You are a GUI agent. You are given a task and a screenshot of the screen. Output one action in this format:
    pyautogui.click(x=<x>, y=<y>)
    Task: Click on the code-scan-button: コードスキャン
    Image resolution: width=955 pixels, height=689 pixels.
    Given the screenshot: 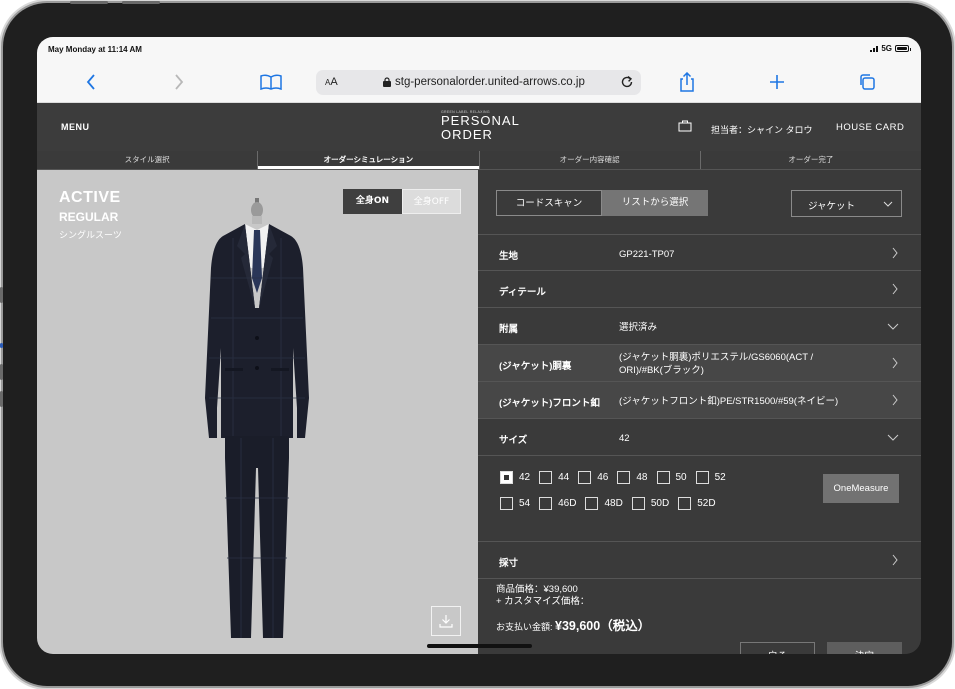 What is the action you would take?
    pyautogui.click(x=549, y=203)
    